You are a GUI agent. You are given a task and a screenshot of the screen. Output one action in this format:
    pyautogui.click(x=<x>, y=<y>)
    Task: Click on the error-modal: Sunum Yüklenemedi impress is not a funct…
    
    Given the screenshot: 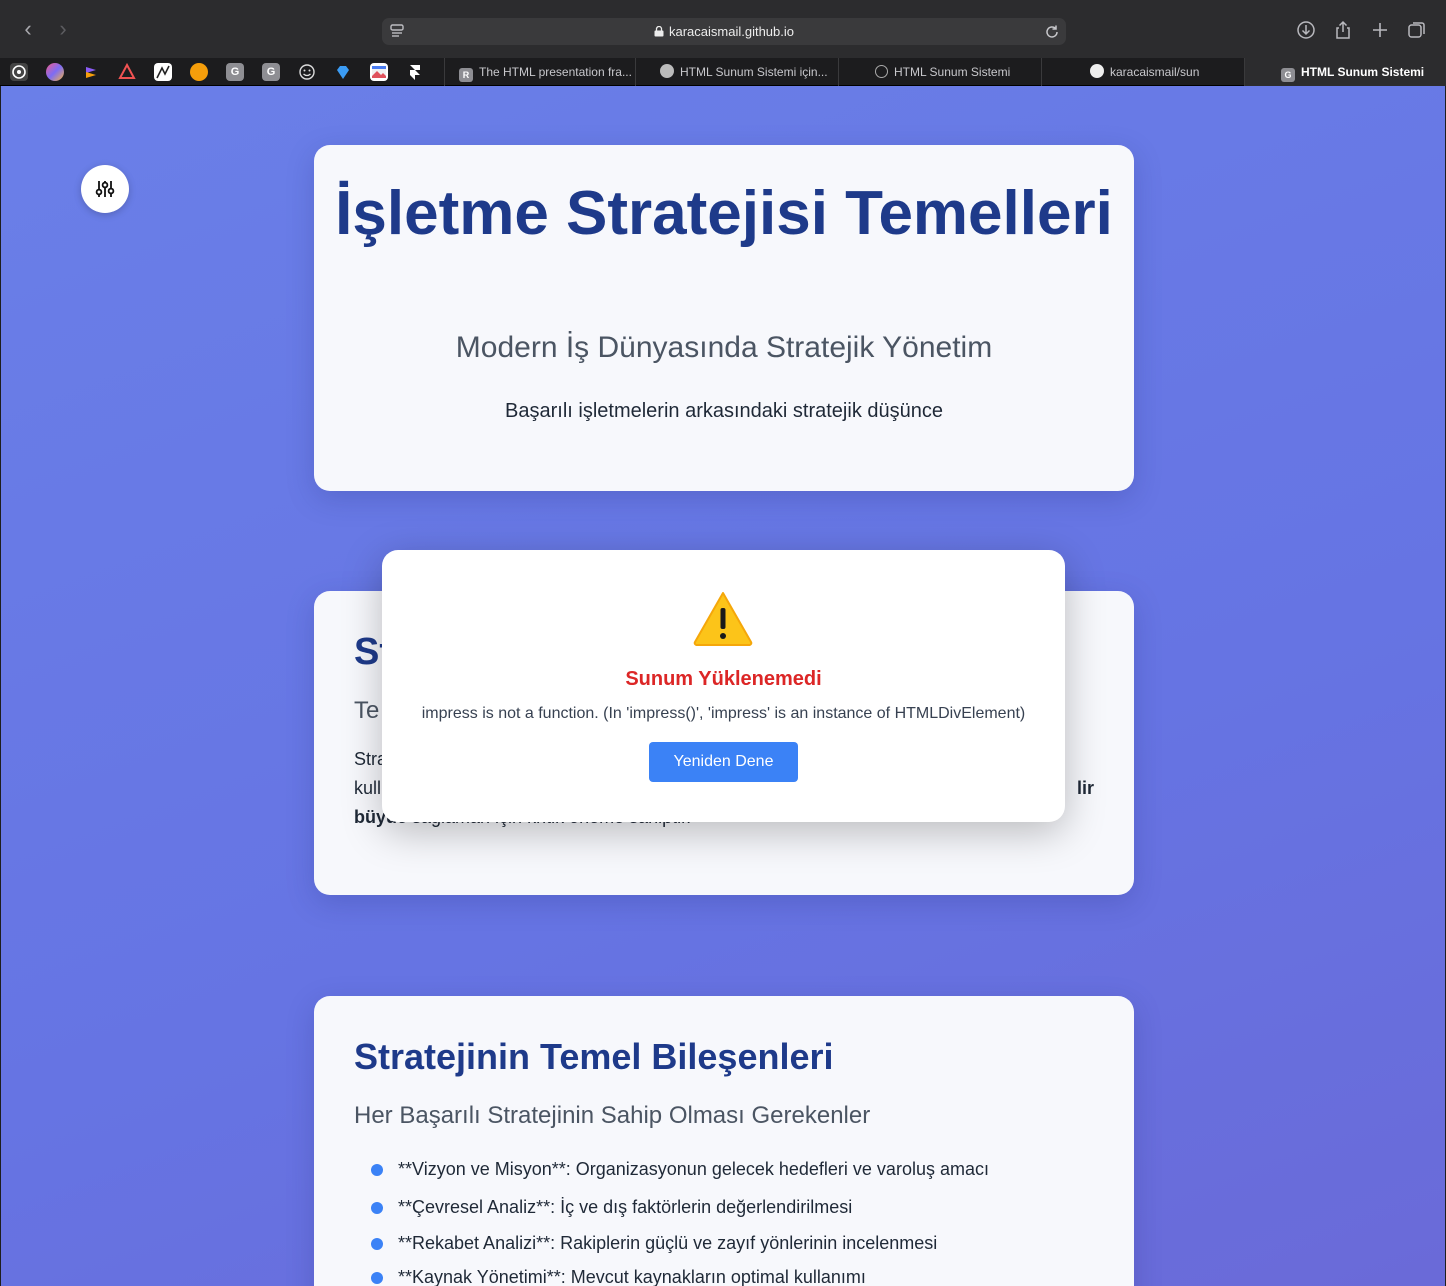 What is the action you would take?
    pyautogui.click(x=723, y=686)
    